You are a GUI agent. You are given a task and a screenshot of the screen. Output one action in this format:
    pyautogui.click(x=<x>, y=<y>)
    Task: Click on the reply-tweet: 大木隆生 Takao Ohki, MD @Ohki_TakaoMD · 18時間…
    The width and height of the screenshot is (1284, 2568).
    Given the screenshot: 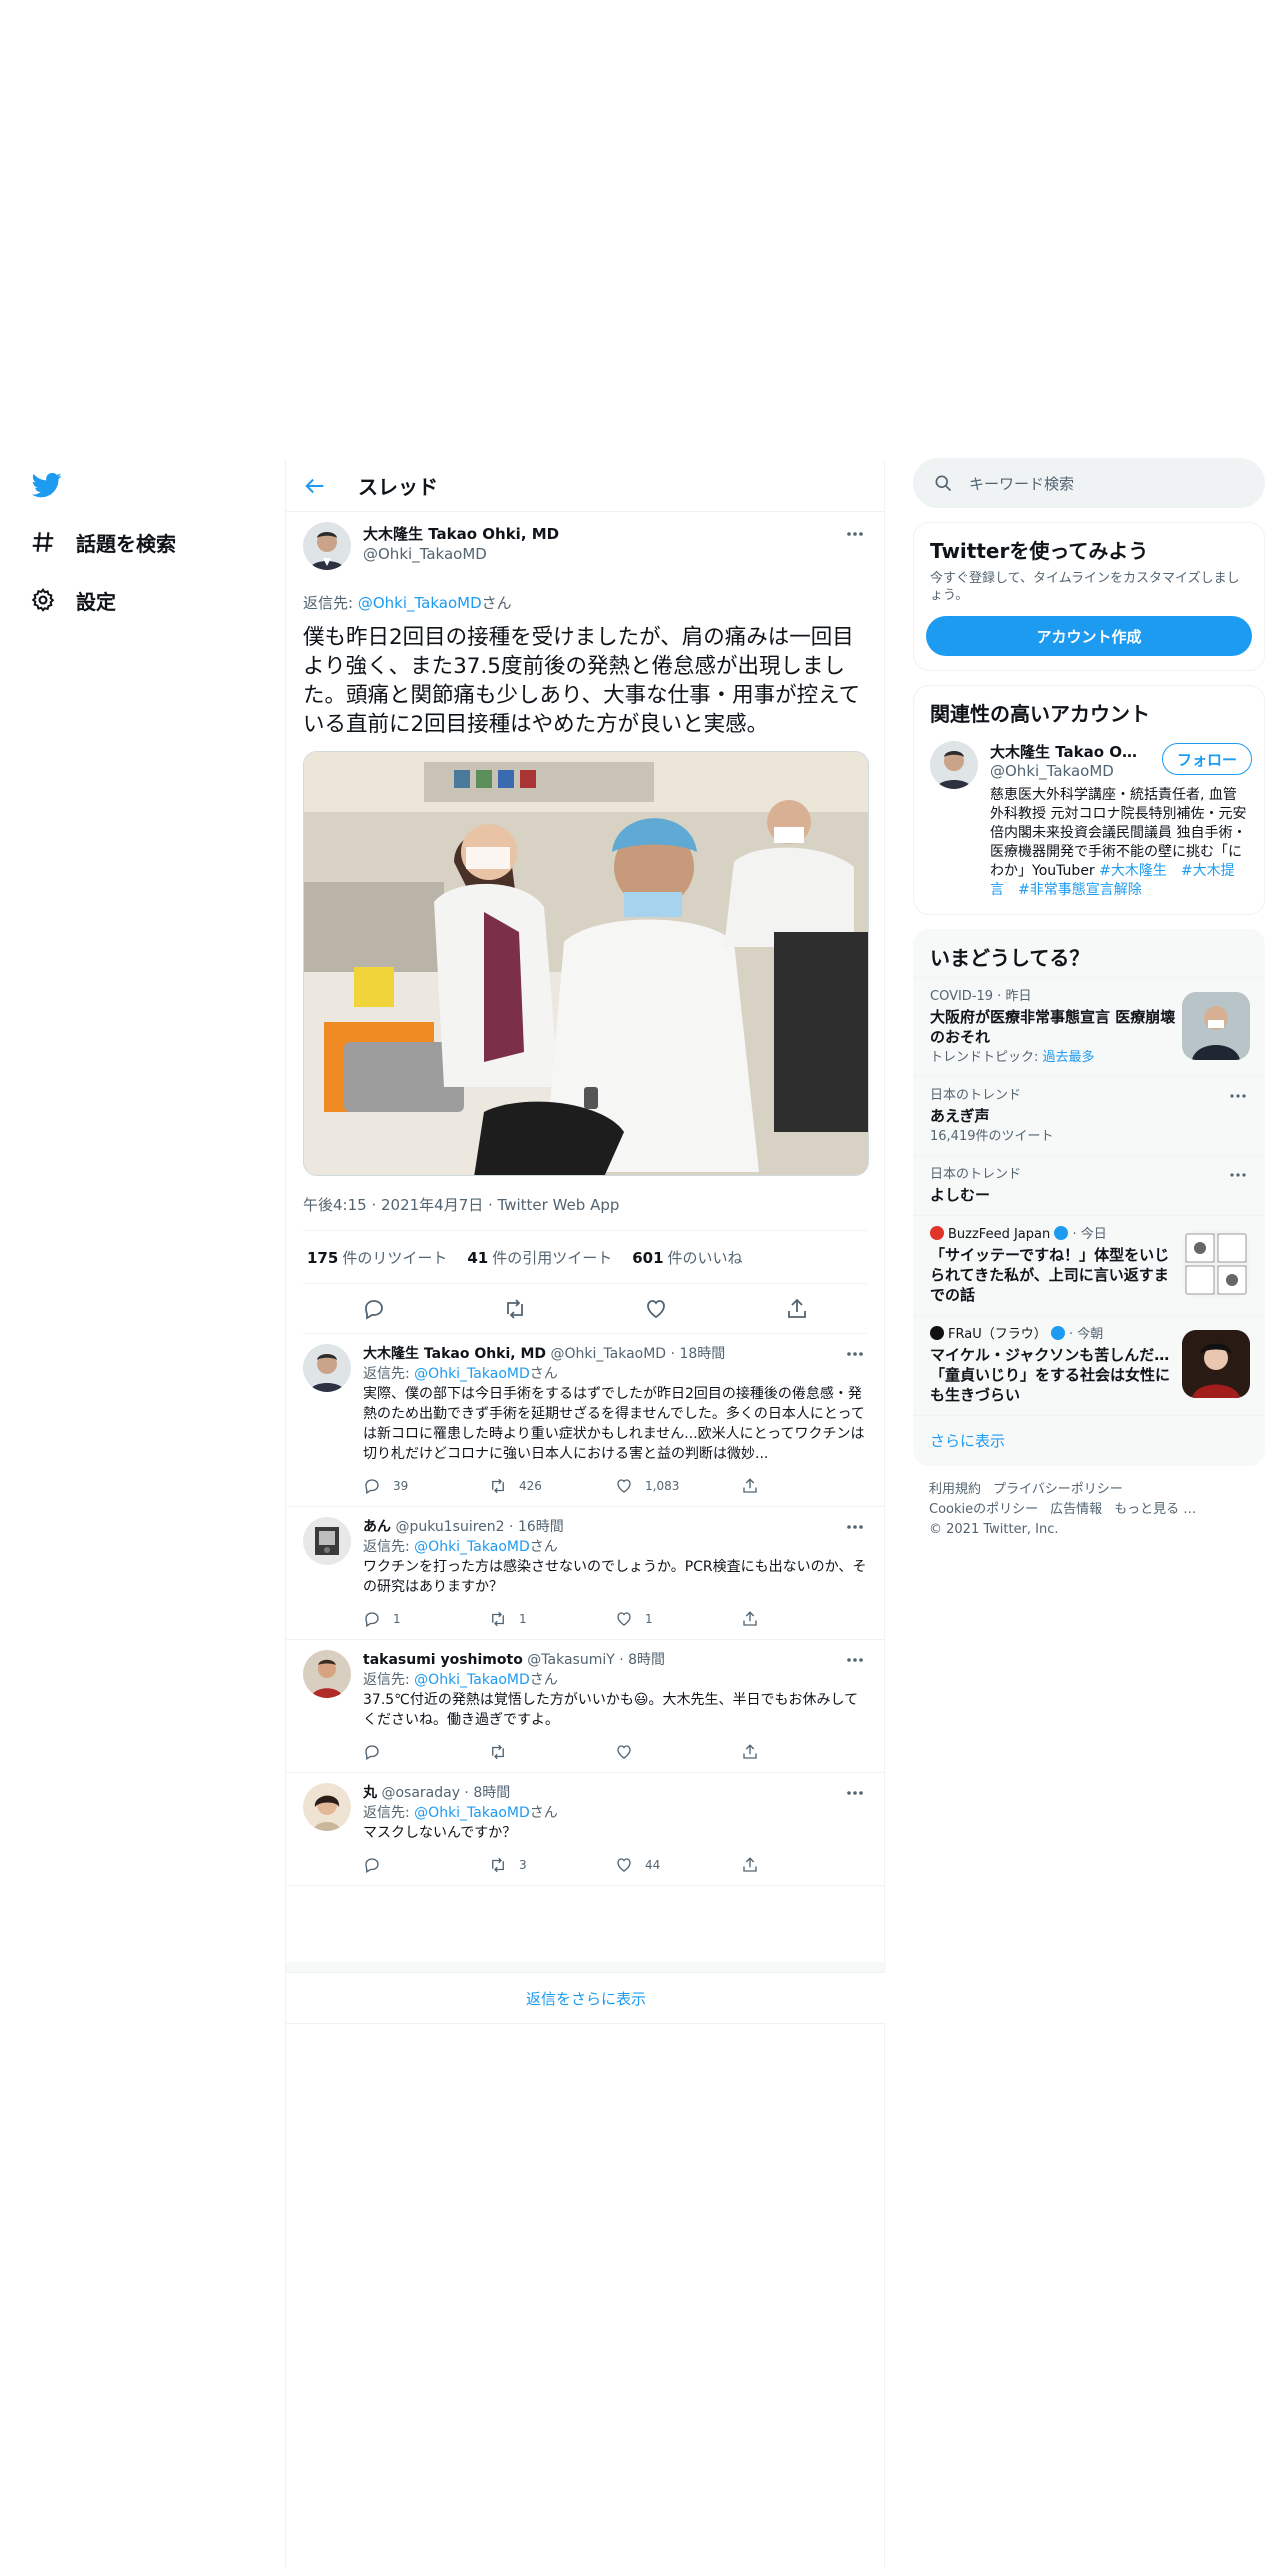 What is the action you would take?
    pyautogui.click(x=585, y=1420)
    